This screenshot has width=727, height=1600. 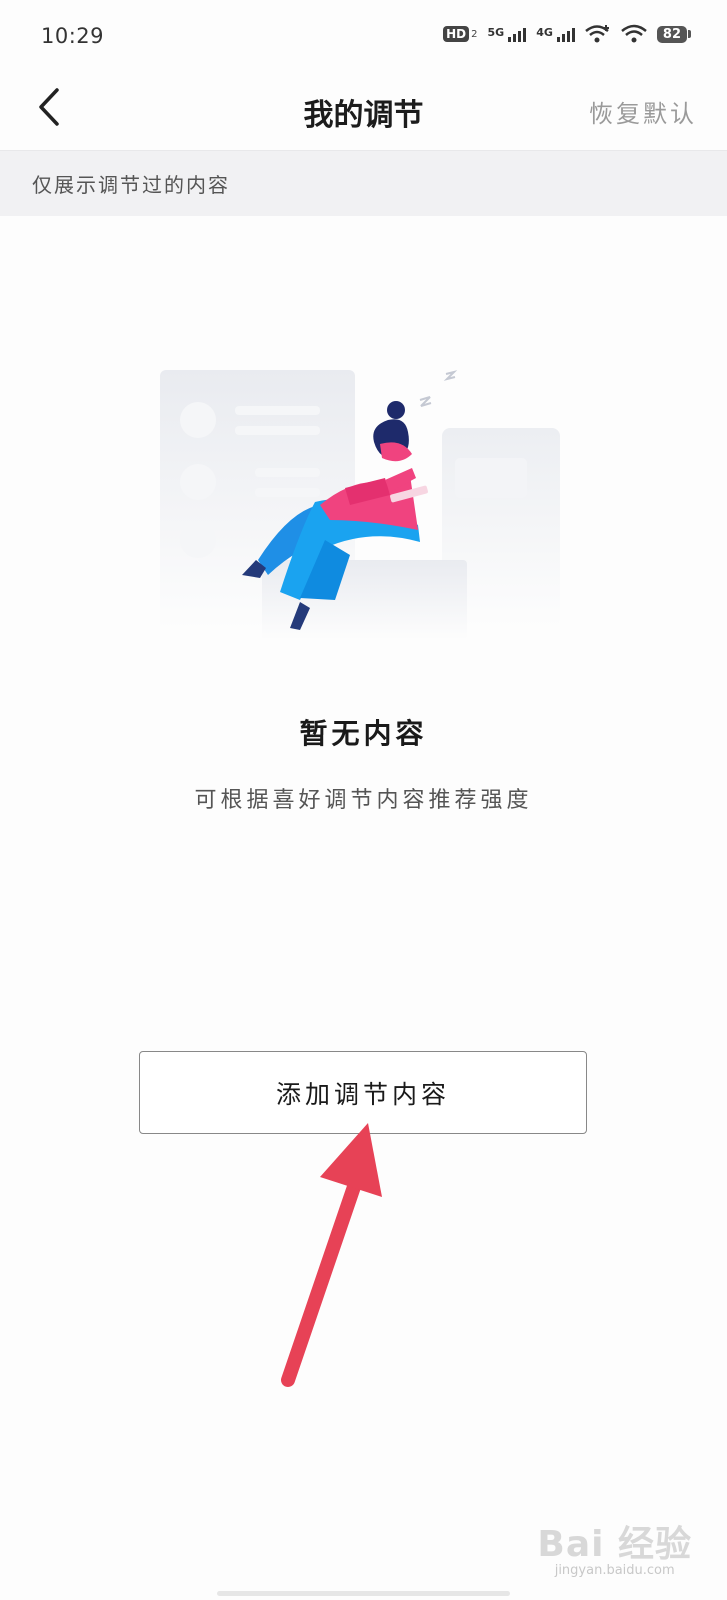 I want to click on status-time: 10:29, so click(x=73, y=36).